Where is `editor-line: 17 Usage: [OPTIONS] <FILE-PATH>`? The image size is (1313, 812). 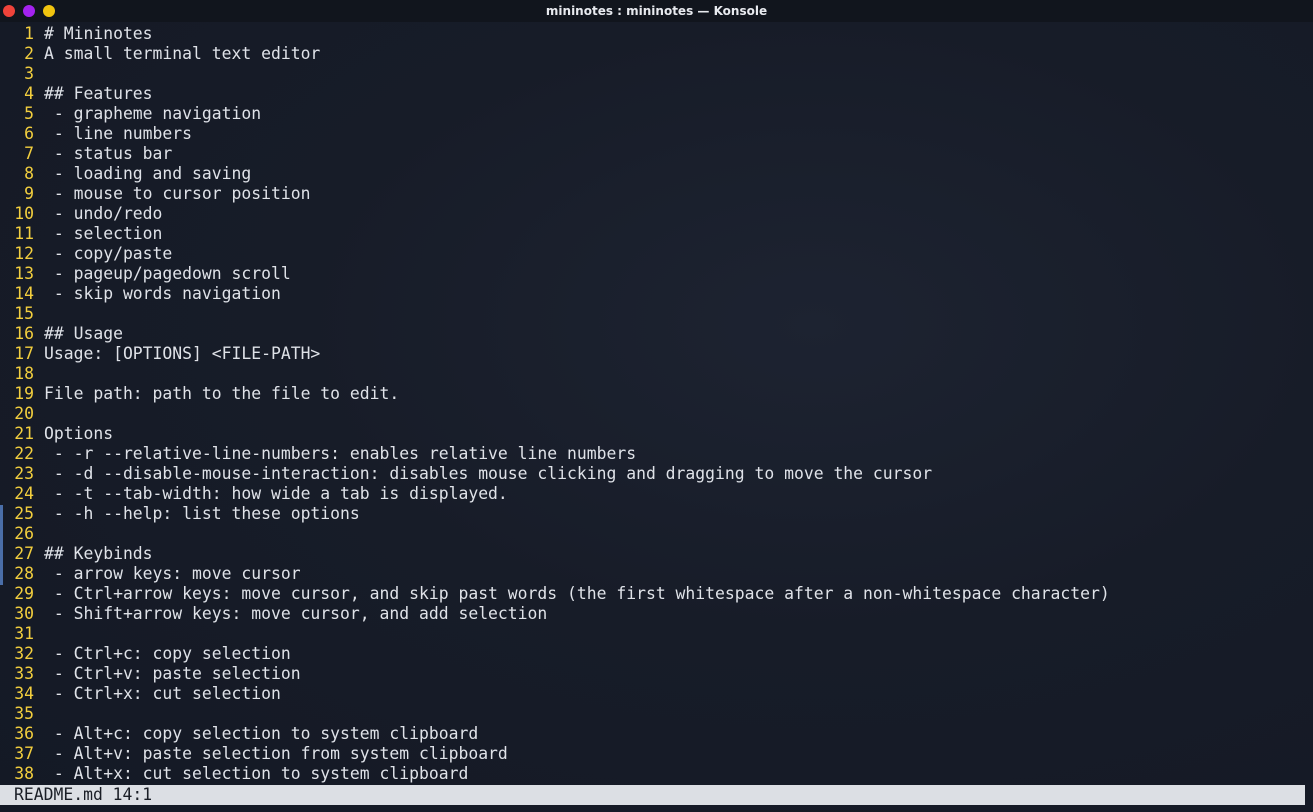 editor-line: 17 Usage: [OPTIONS] <FILE-PATH> is located at coordinates (656, 354).